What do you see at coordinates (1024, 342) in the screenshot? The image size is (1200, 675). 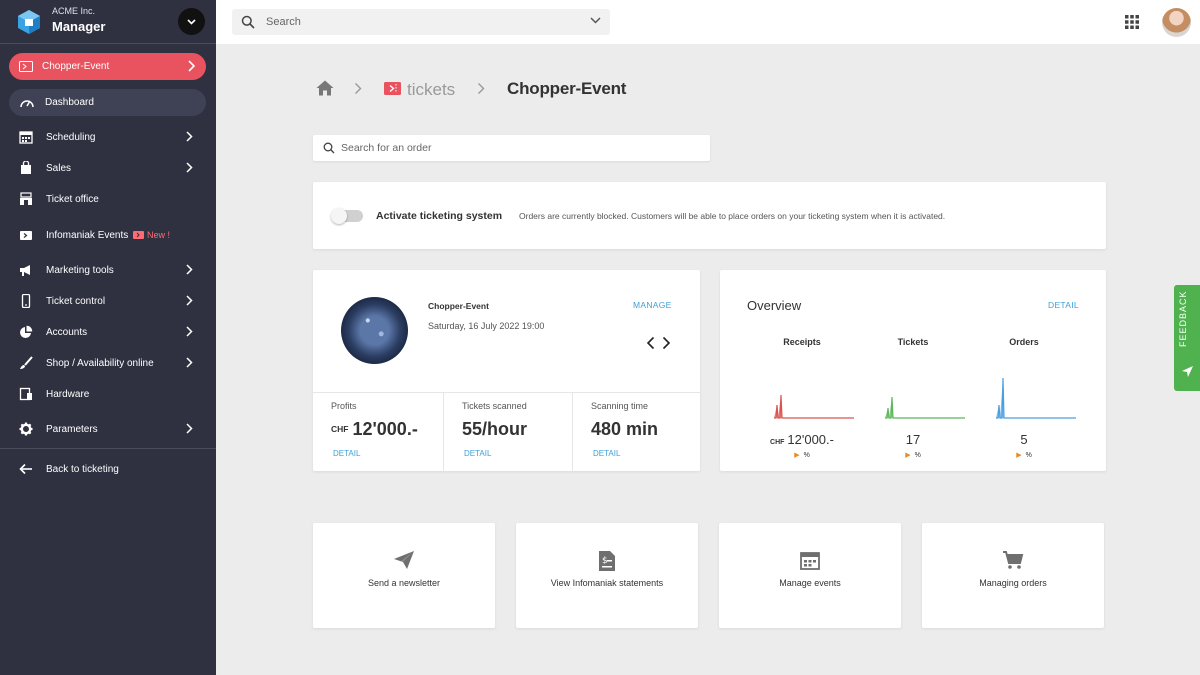 I see `overview-column-head: Orders` at bounding box center [1024, 342].